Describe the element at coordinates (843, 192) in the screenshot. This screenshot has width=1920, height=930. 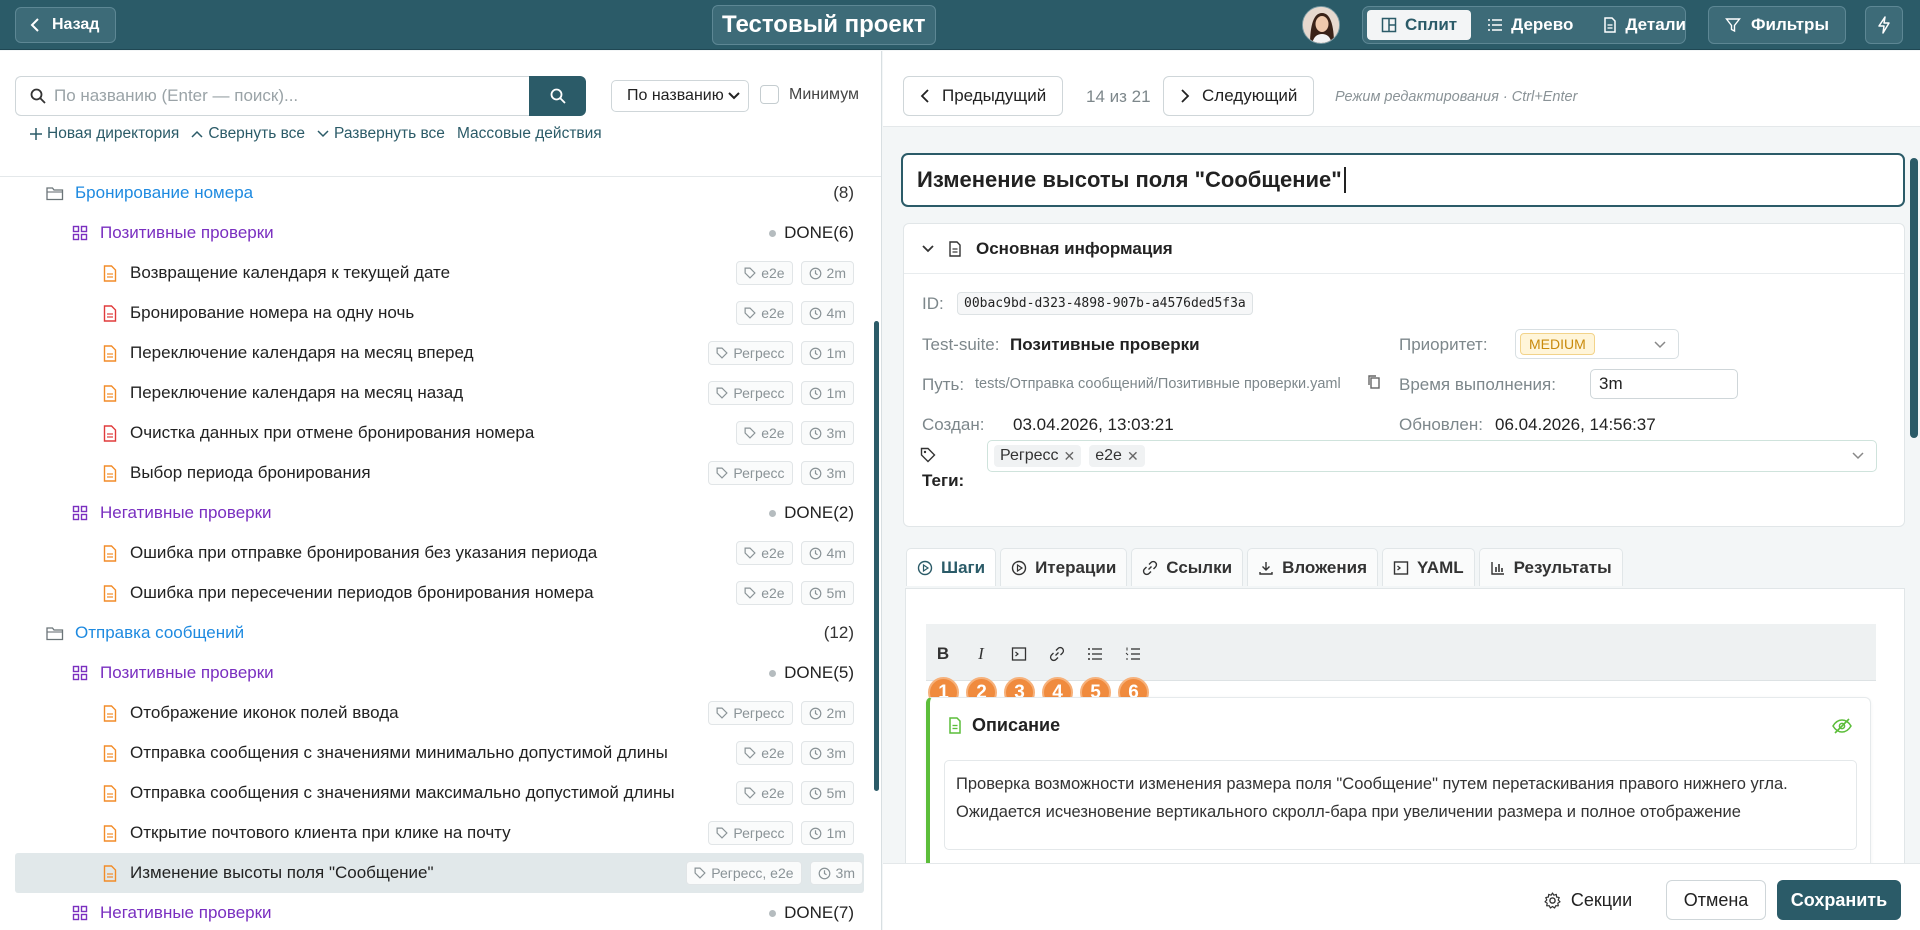
I see `item-count: (8)` at that location.